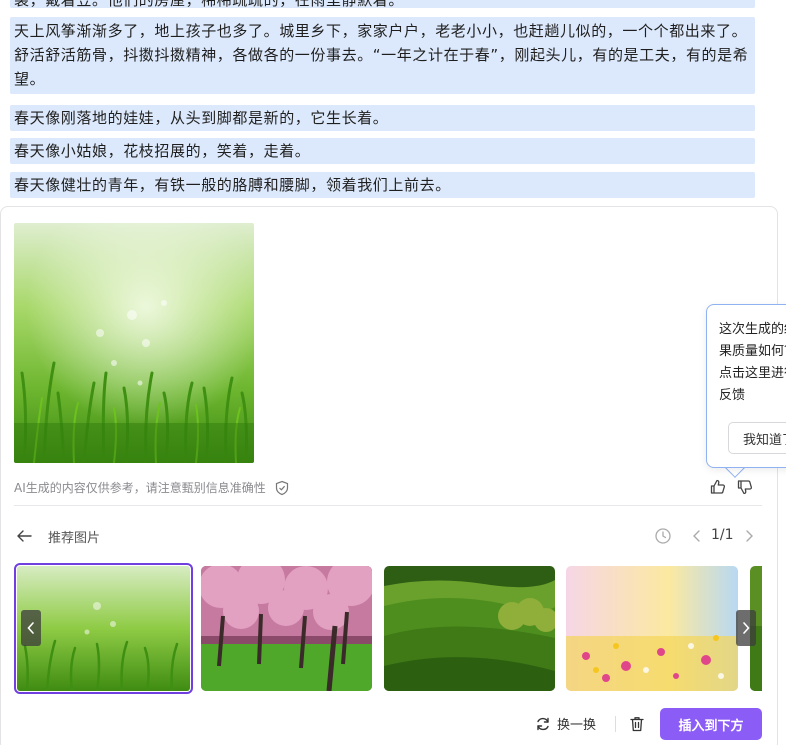 This screenshot has width=786, height=745. I want to click on disclaimer-text: AI生成的内容仅供参考，请注意甄别信息准确性, so click(140, 488).